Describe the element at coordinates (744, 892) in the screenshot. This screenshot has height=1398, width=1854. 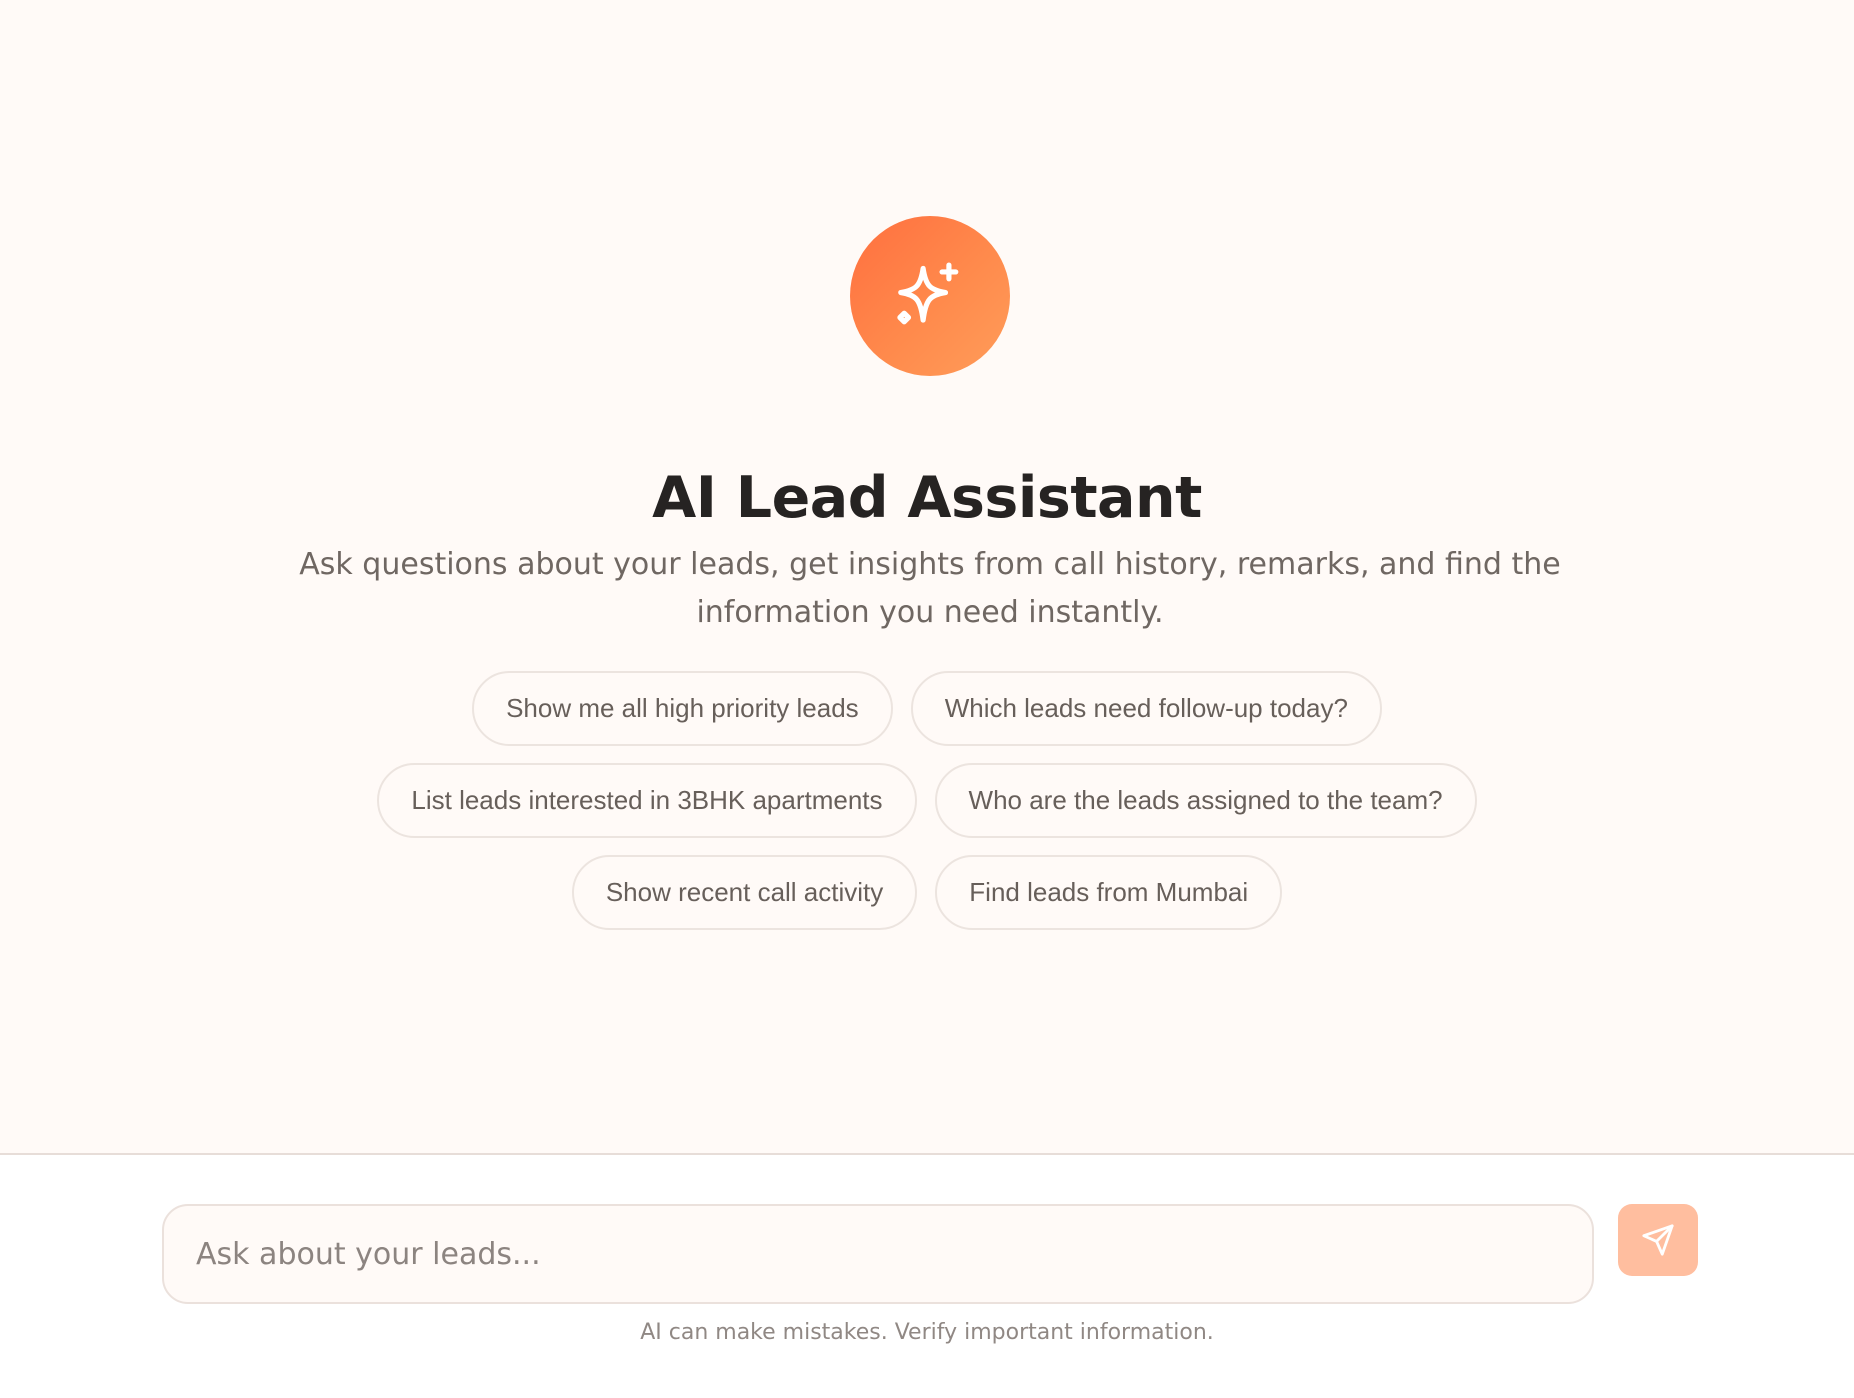
I see `suggestion-recent-call-activity: Show recent call activity` at that location.